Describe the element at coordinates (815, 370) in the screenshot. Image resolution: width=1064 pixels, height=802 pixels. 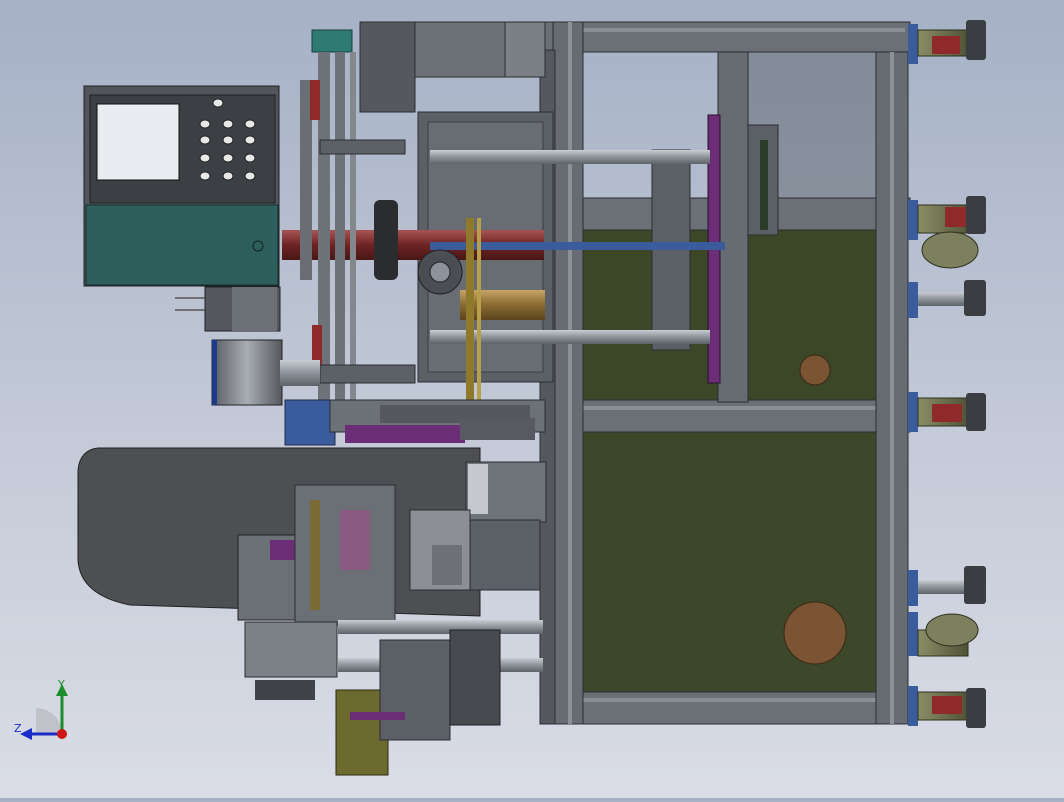
I see `copper-disc-small` at that location.